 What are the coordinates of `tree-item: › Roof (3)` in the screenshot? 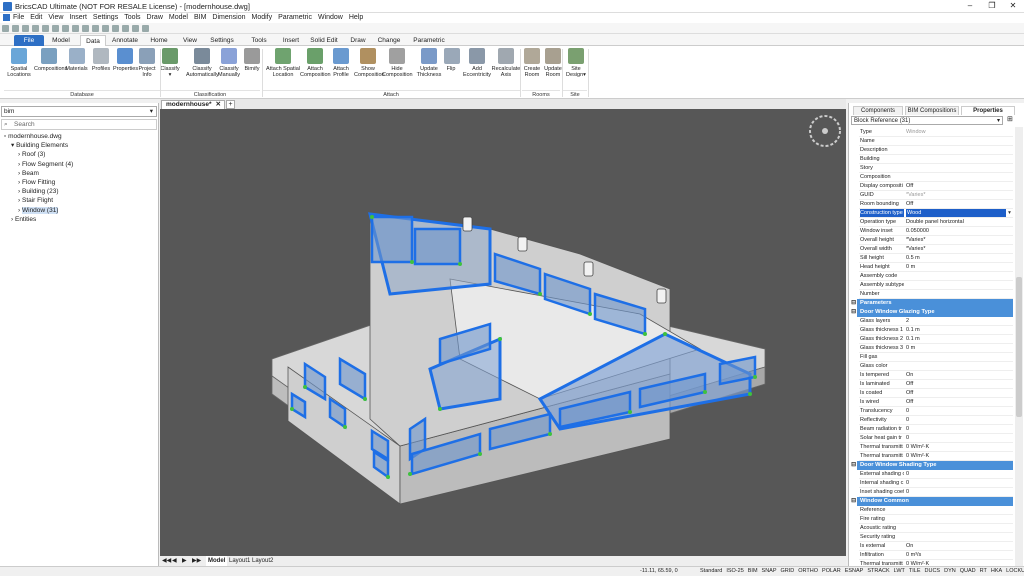 It's located at (31, 154).